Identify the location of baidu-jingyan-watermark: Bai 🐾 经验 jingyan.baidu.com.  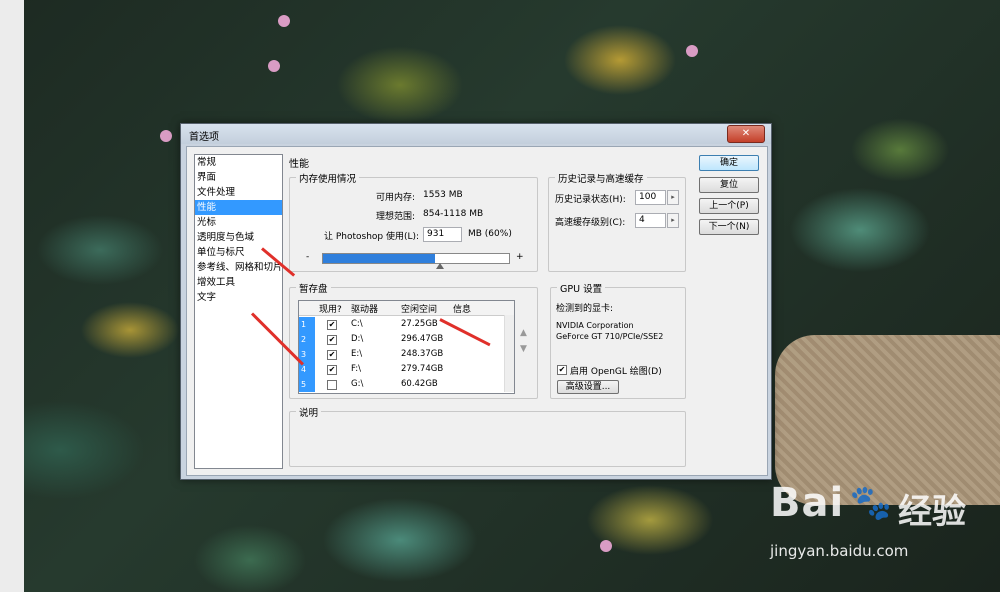
(880, 530).